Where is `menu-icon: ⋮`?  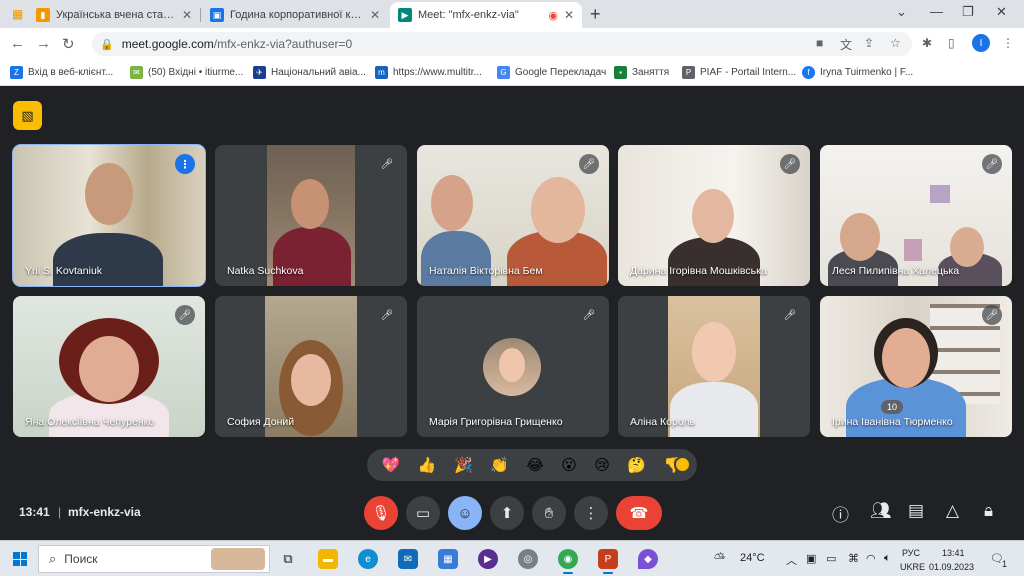
menu-icon: ⋮ is located at coordinates (1008, 43).